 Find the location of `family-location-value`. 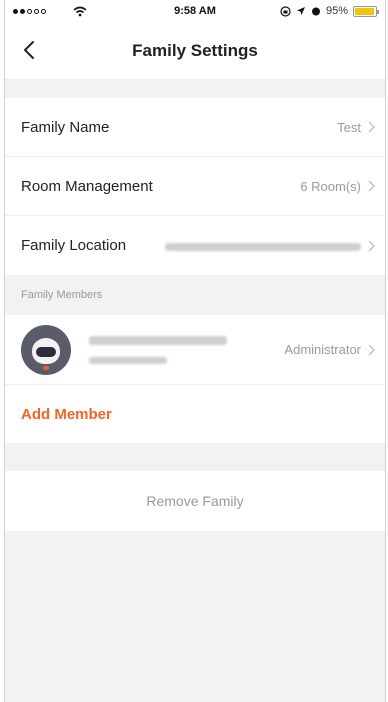

family-location-value is located at coordinates (243, 245).